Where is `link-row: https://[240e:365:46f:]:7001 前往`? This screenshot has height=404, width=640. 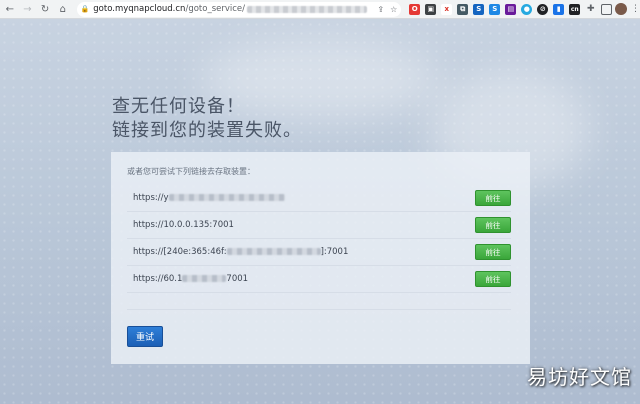
link-row: https://[240e:365:46f:]:7001 前往 is located at coordinates (319, 252).